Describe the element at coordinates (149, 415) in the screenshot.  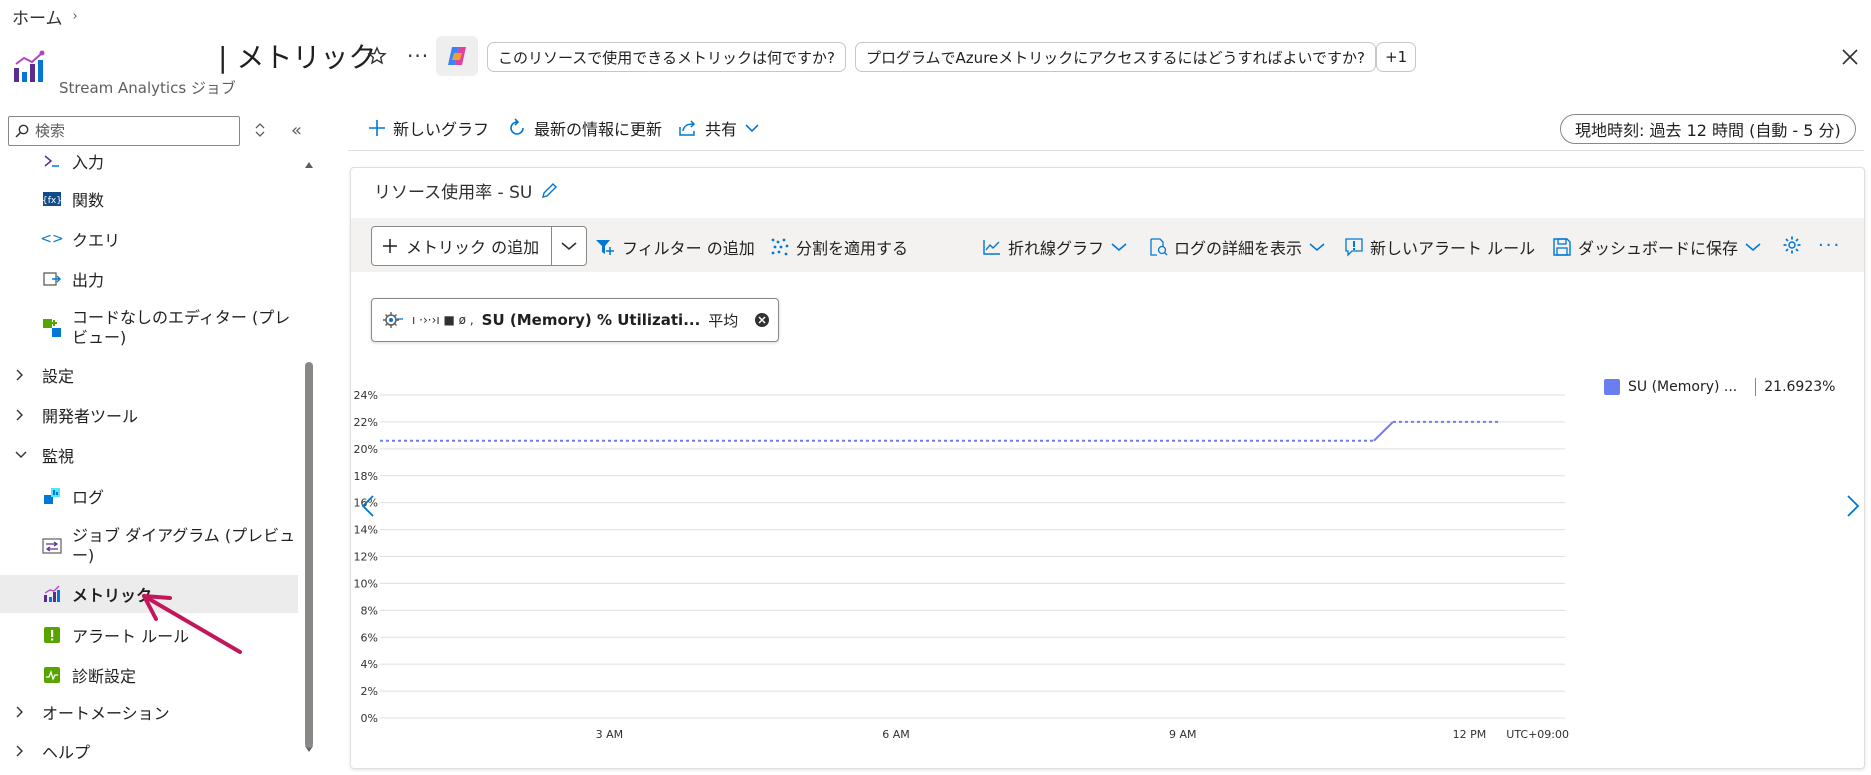
I see `sidebar-group-developer-tools: 開発者ツール` at that location.